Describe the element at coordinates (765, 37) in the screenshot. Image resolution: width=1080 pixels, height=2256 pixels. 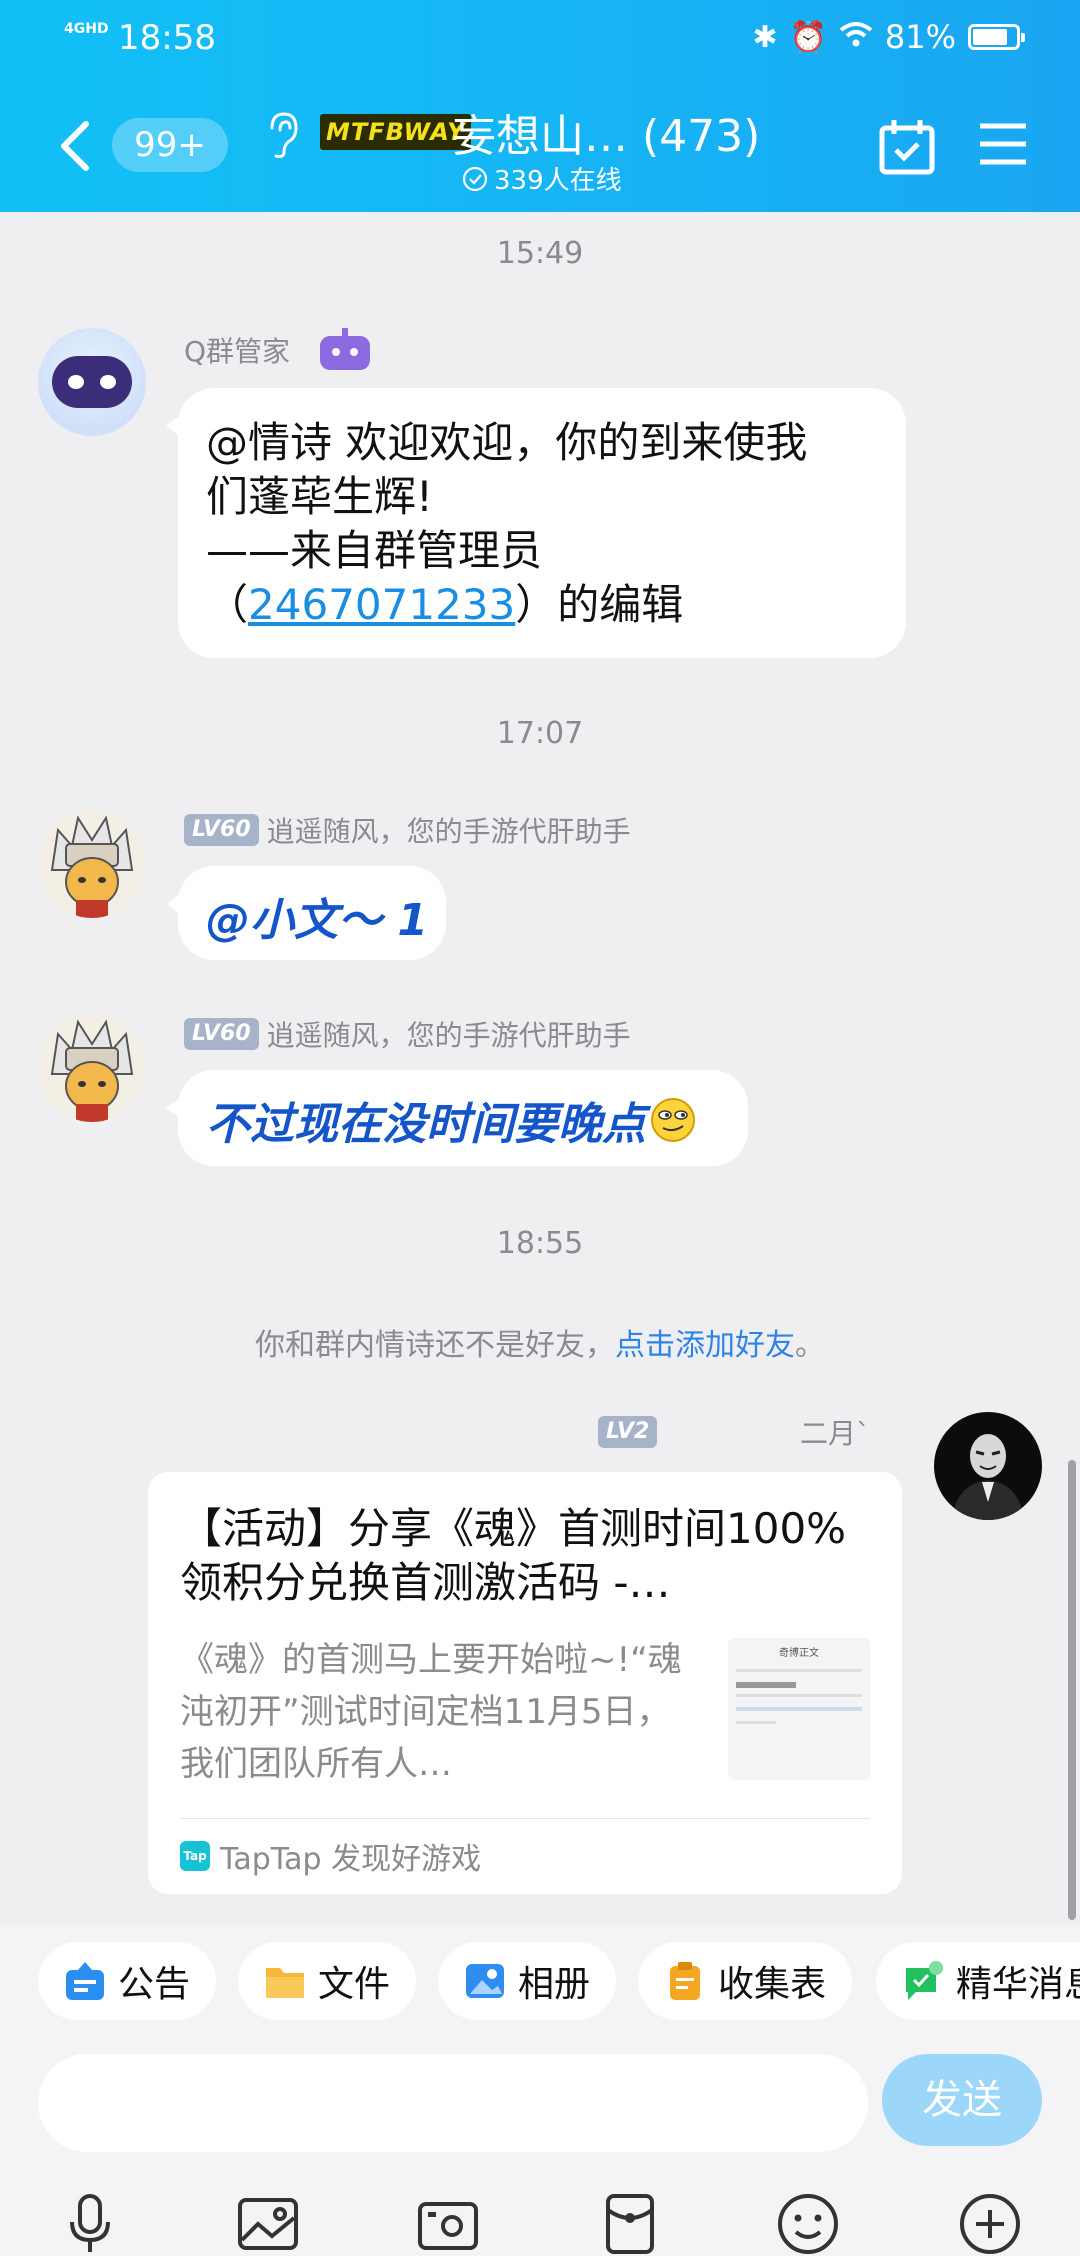
I see `bluetooth-icon: ✱` at that location.